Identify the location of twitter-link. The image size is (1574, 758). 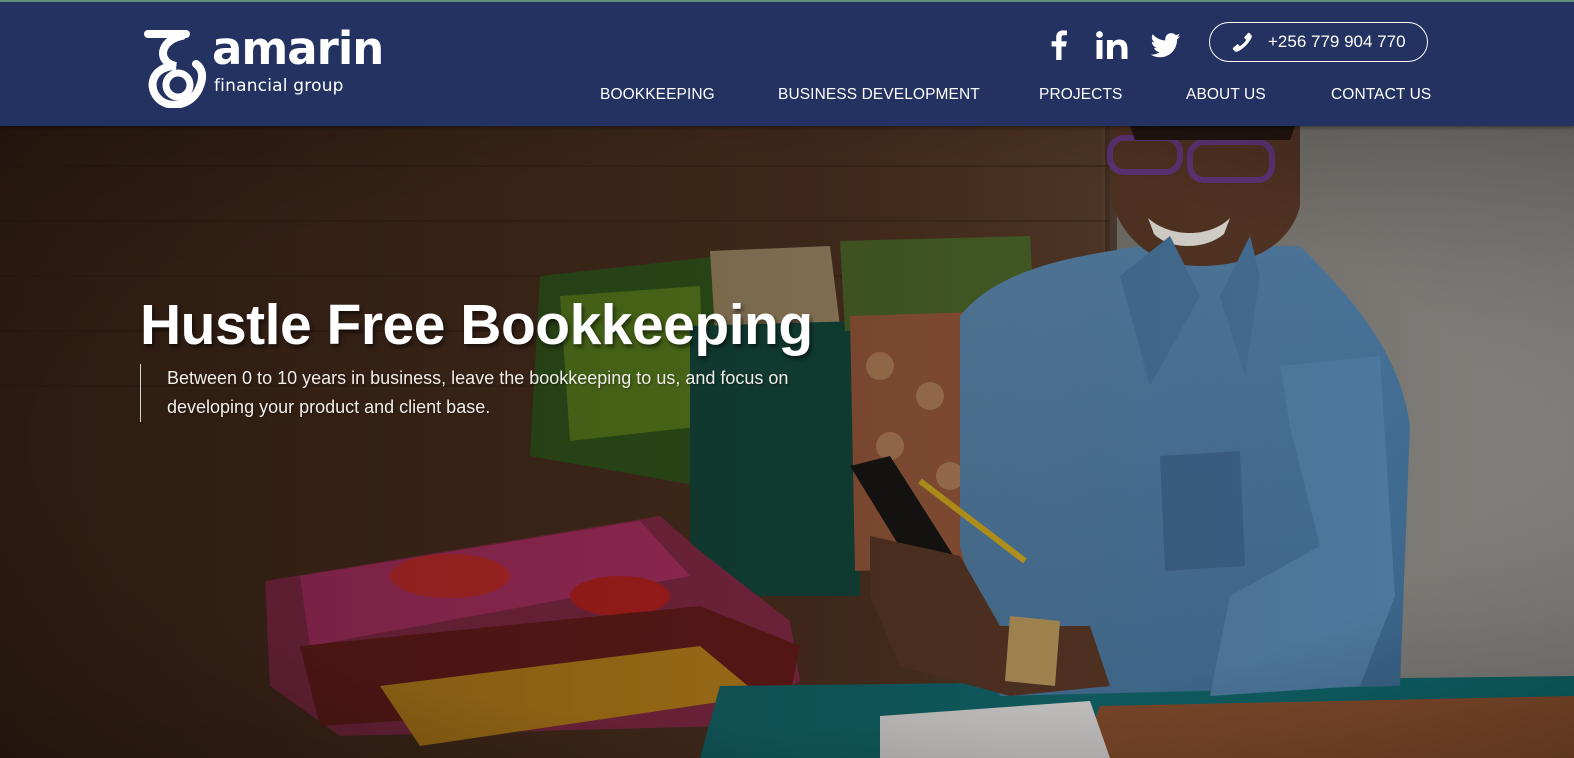
(1166, 45).